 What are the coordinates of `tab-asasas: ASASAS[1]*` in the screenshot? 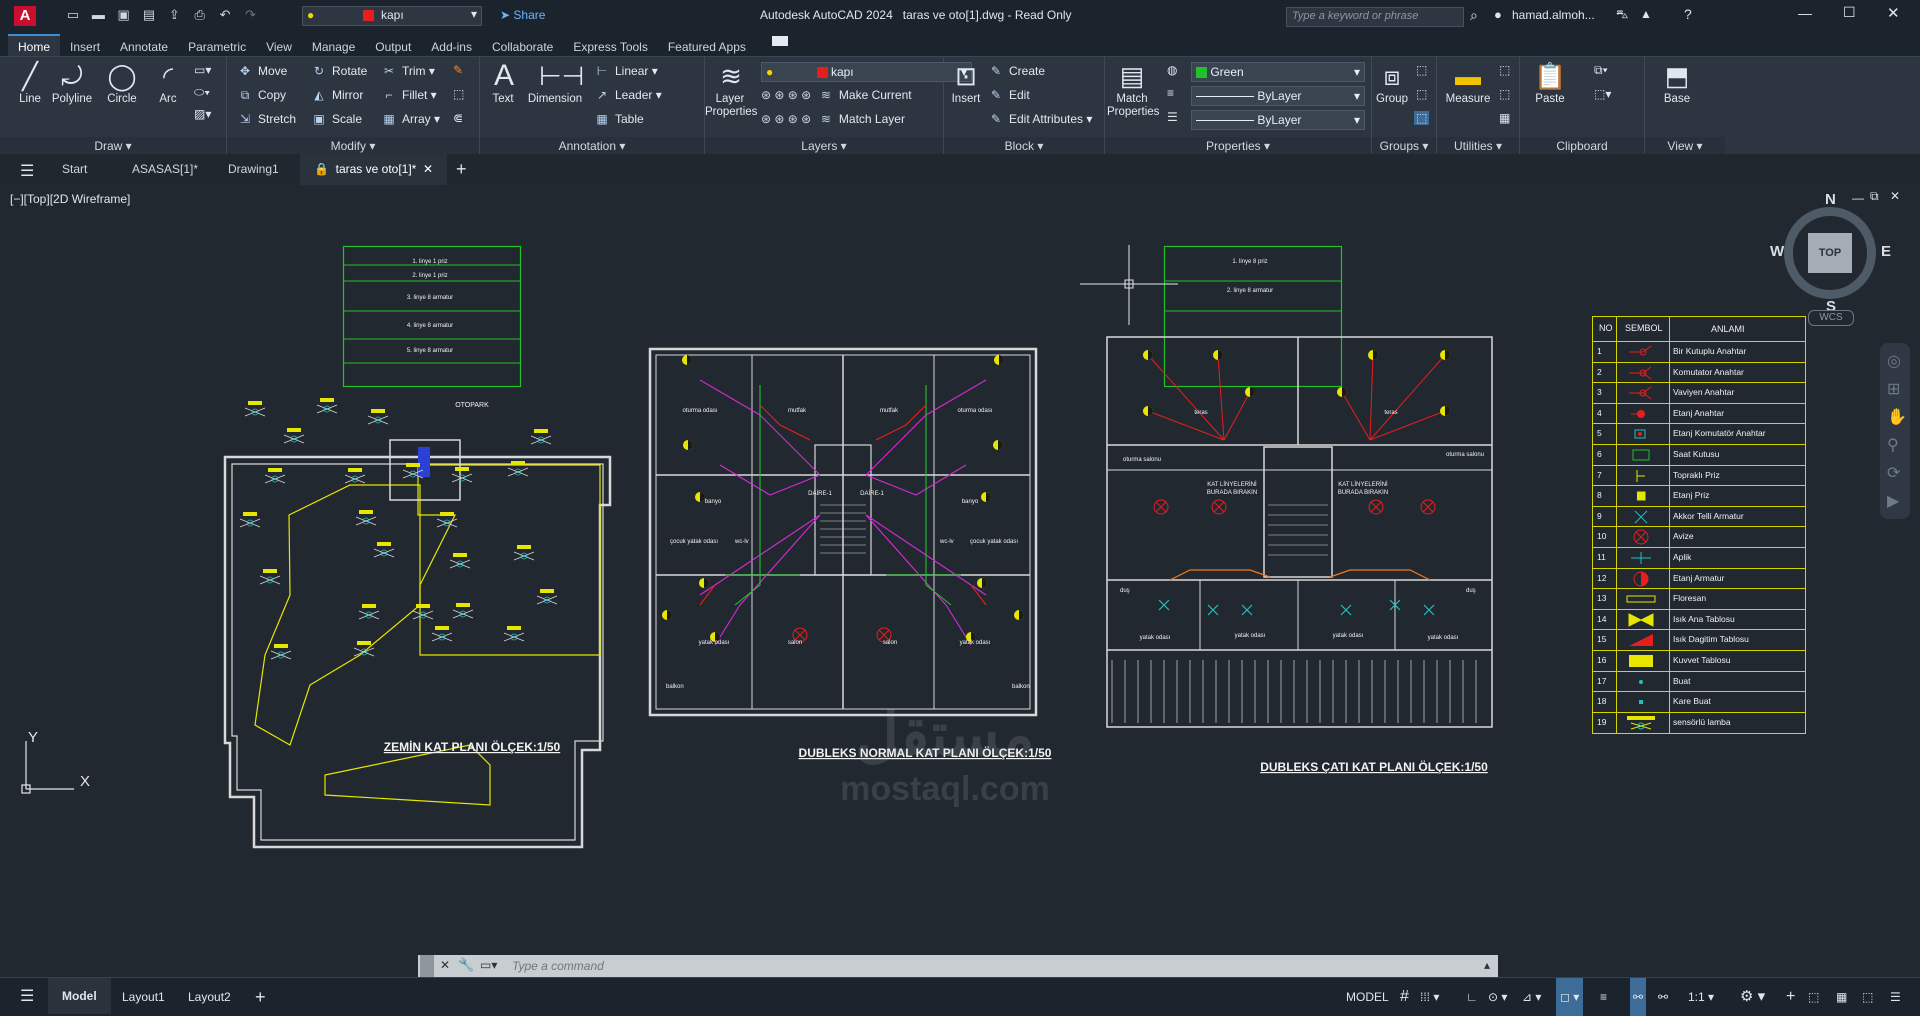 It's located at (165, 169).